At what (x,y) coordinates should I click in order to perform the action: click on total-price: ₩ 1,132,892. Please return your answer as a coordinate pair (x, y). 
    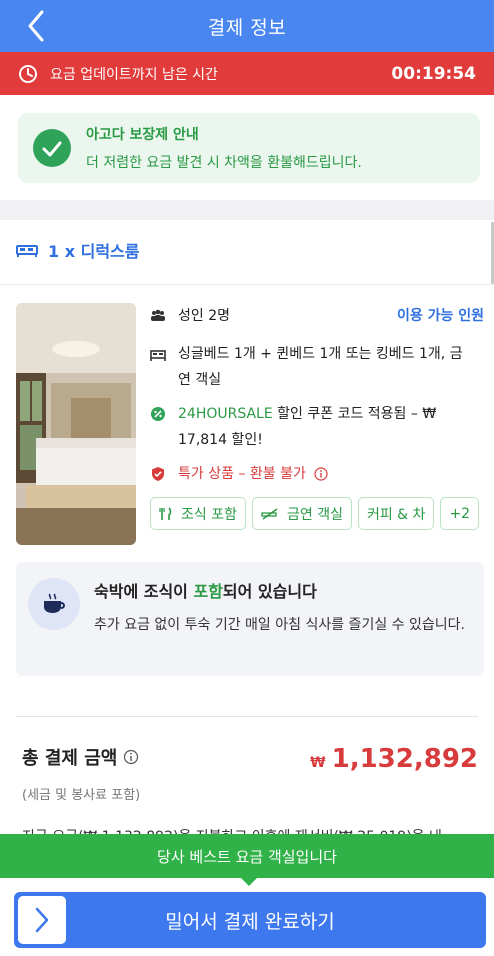
    Looking at the image, I should click on (394, 759).